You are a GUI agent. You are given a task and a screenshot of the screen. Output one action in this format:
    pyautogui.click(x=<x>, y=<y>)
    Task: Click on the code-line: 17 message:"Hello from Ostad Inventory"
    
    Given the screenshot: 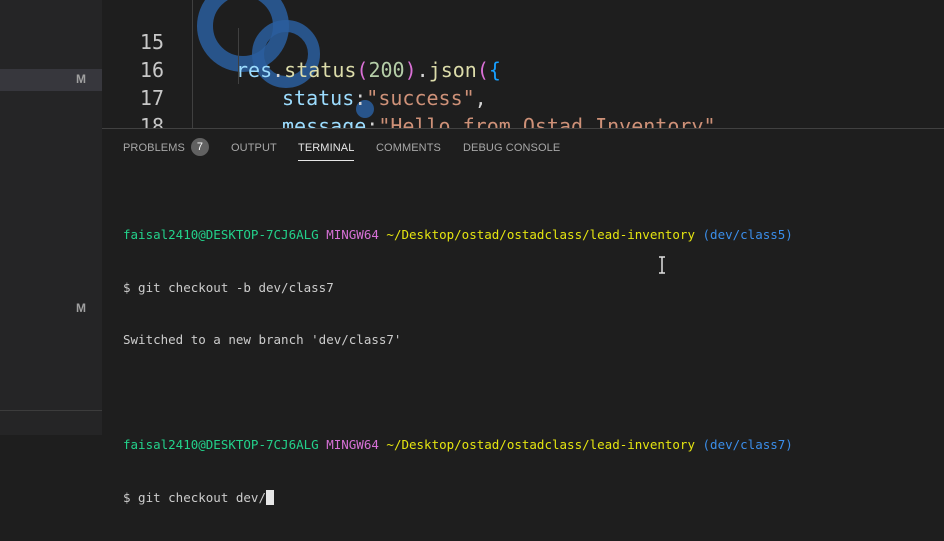 What is the action you would take?
    pyautogui.click(x=523, y=92)
    